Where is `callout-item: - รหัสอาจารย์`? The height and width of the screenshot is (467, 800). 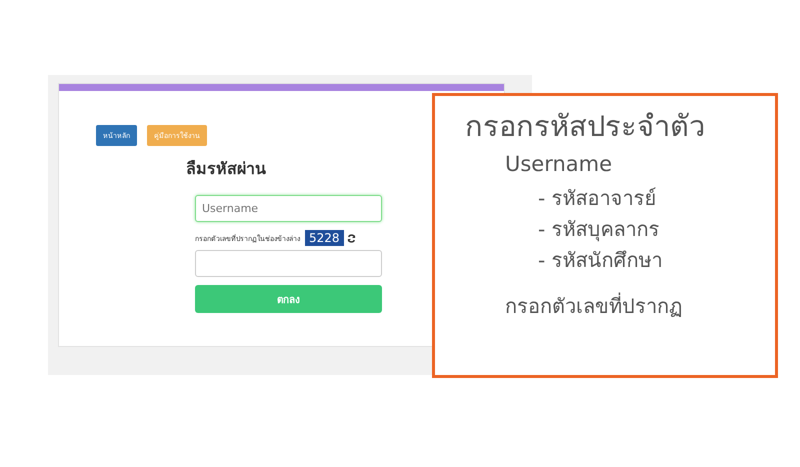
callout-item: - รหัสอาจารย์ is located at coordinates (597, 198).